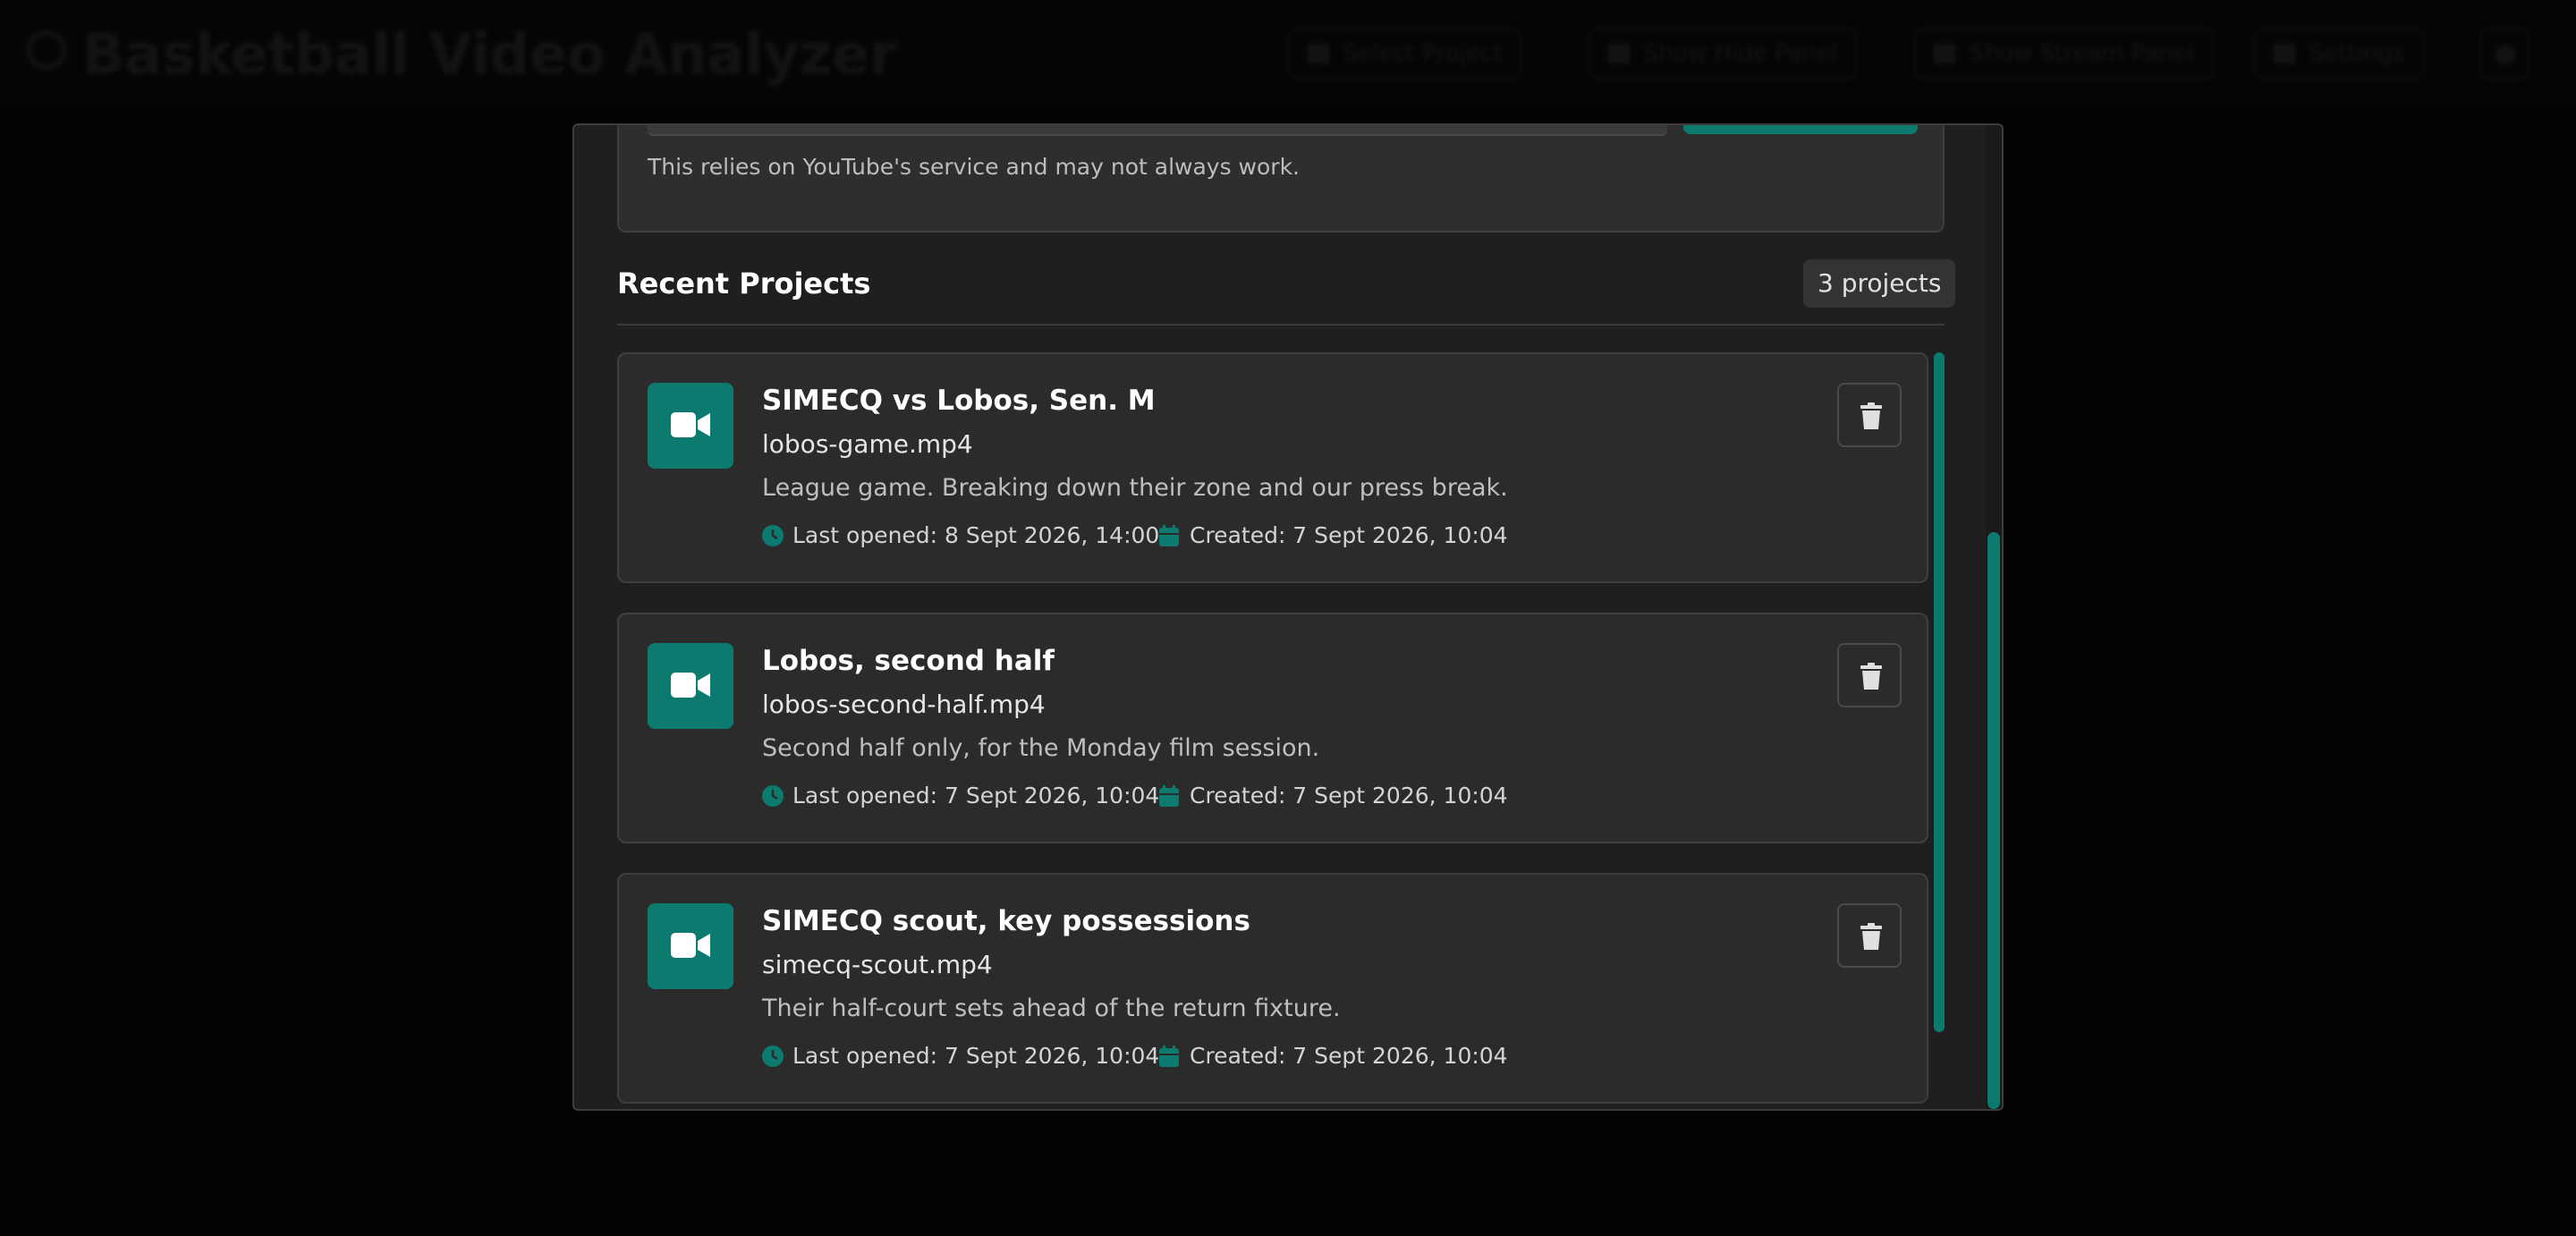  Describe the element at coordinates (976, 535) in the screenshot. I see `last-opened-text: Last opened: 8 Sept 2026, 14:00` at that location.